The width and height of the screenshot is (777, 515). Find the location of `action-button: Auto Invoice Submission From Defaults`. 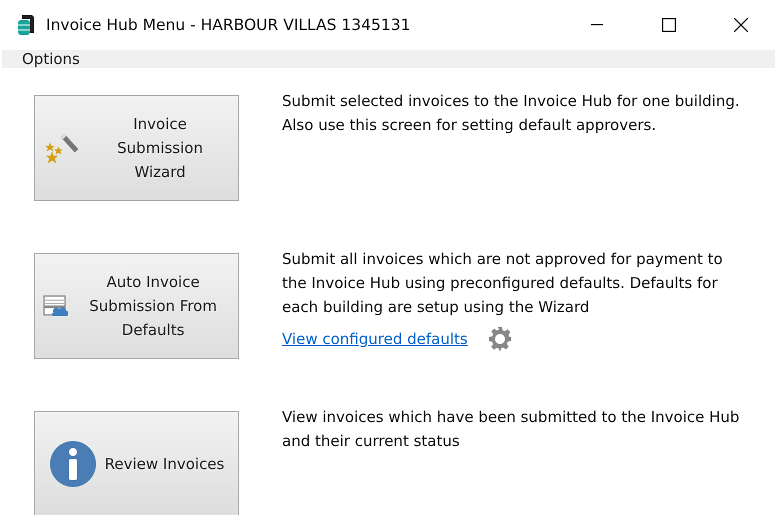

action-button: Auto Invoice Submission From Defaults is located at coordinates (136, 306).